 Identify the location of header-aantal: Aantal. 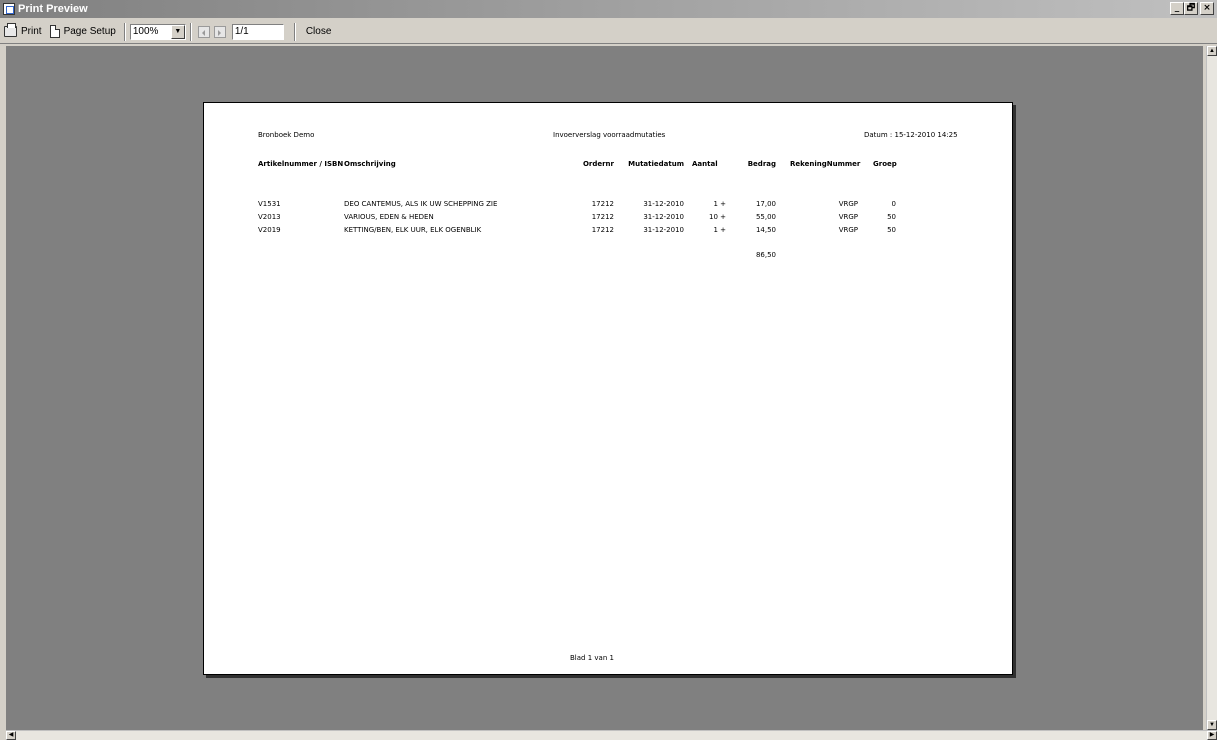
(705, 164).